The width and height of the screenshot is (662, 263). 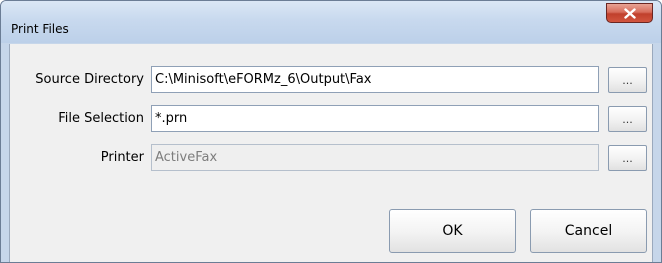 What do you see at coordinates (89, 79) in the screenshot?
I see `source-directory-label: Source Directory` at bounding box center [89, 79].